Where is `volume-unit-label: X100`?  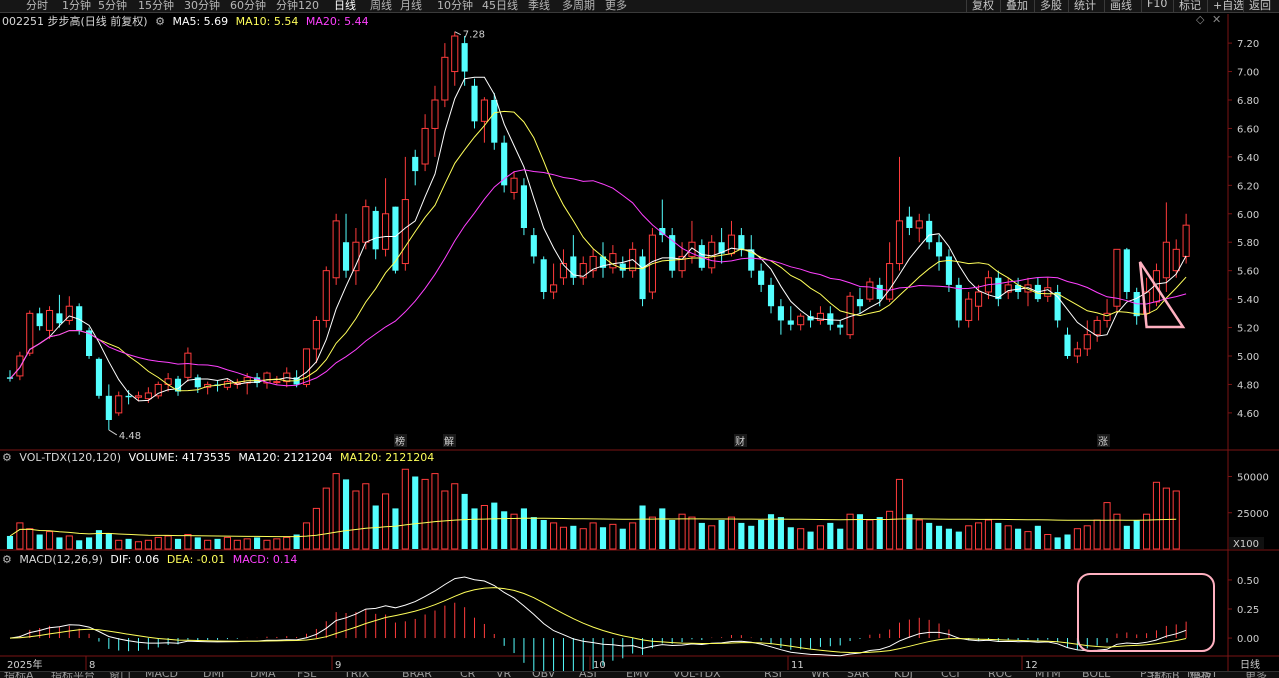
volume-unit-label: X100 is located at coordinates (1246, 544).